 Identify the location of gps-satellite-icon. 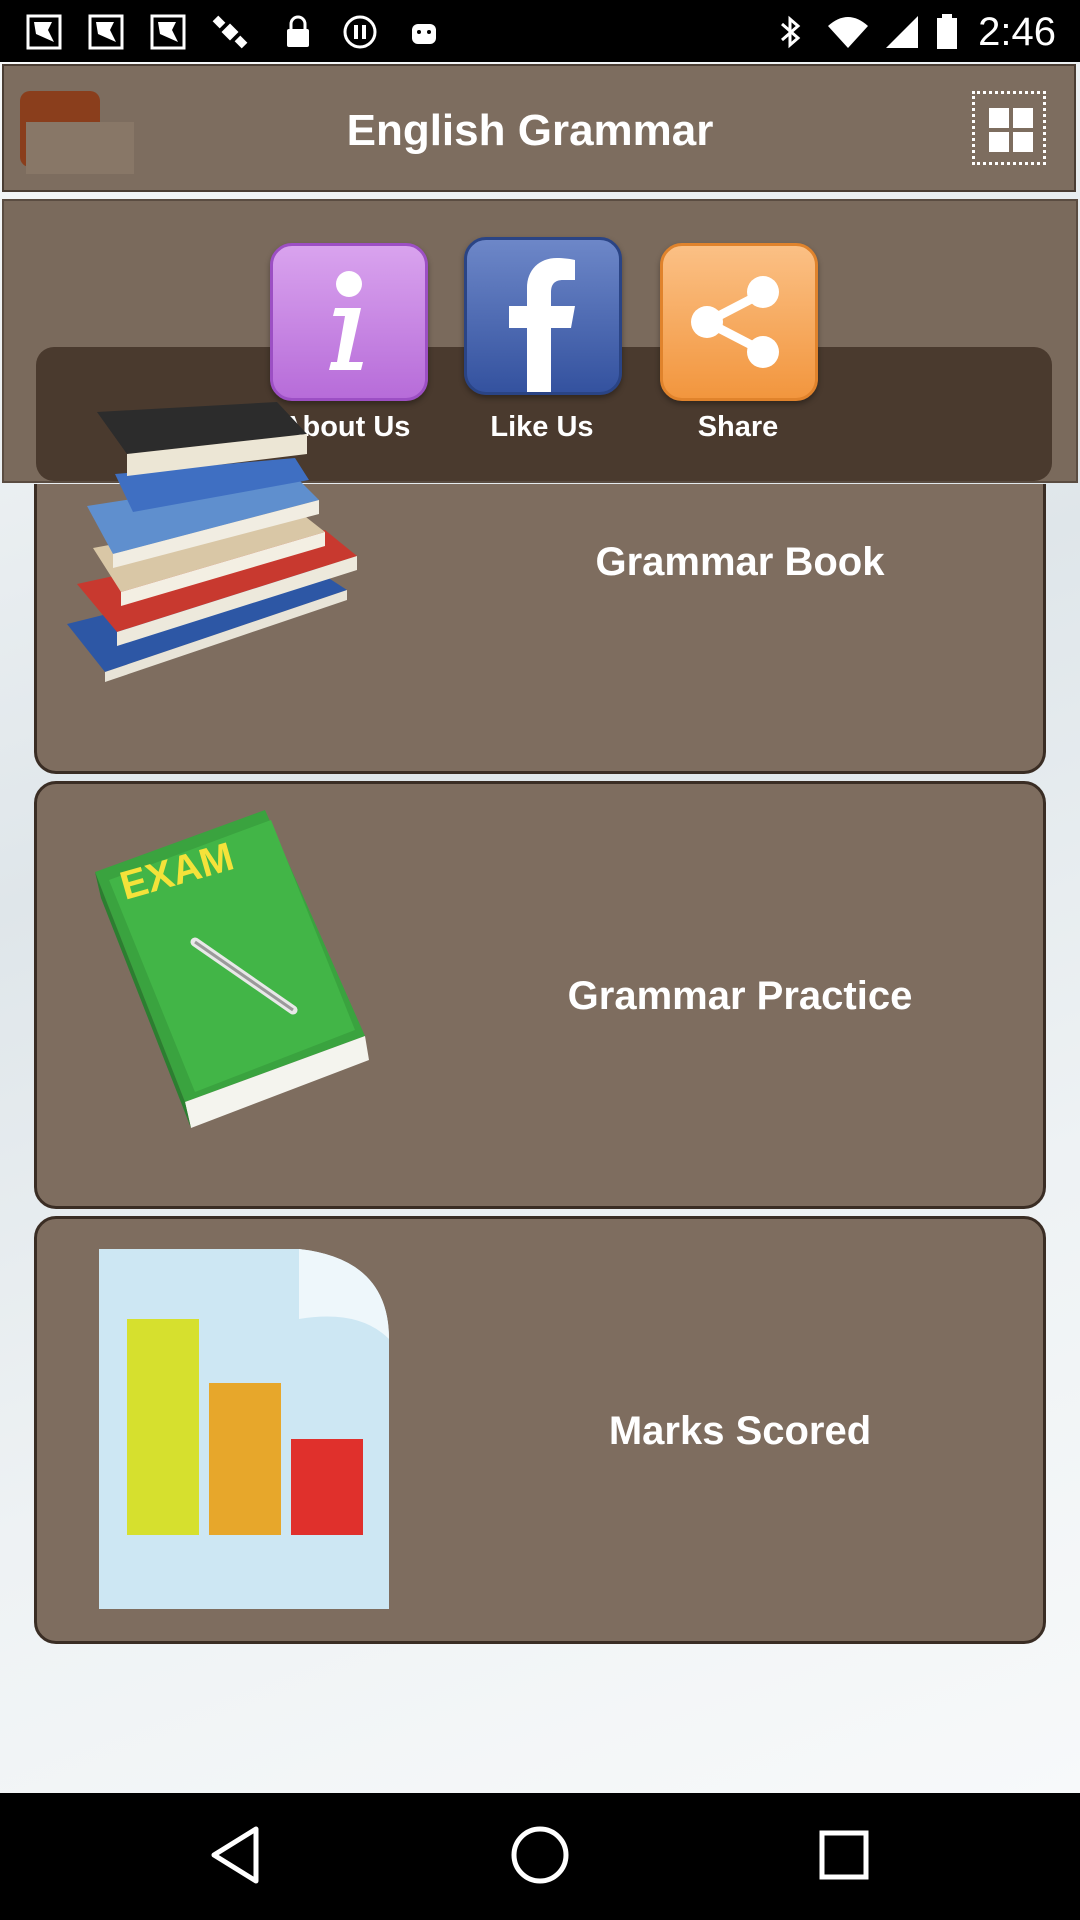
(230, 32).